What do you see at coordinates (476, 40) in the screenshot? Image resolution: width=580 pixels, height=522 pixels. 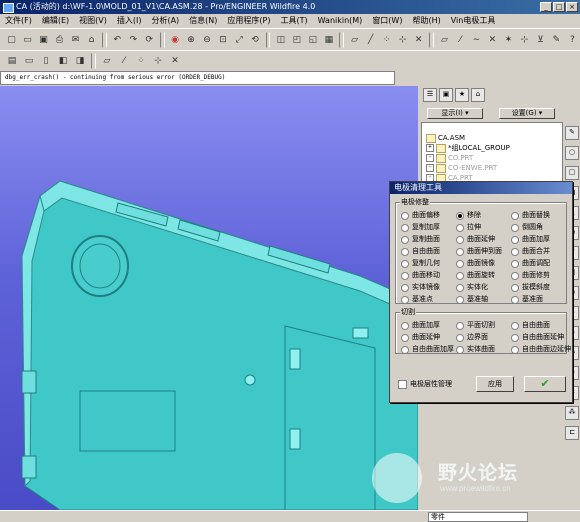 I see `curve-icon: ∼` at bounding box center [476, 40].